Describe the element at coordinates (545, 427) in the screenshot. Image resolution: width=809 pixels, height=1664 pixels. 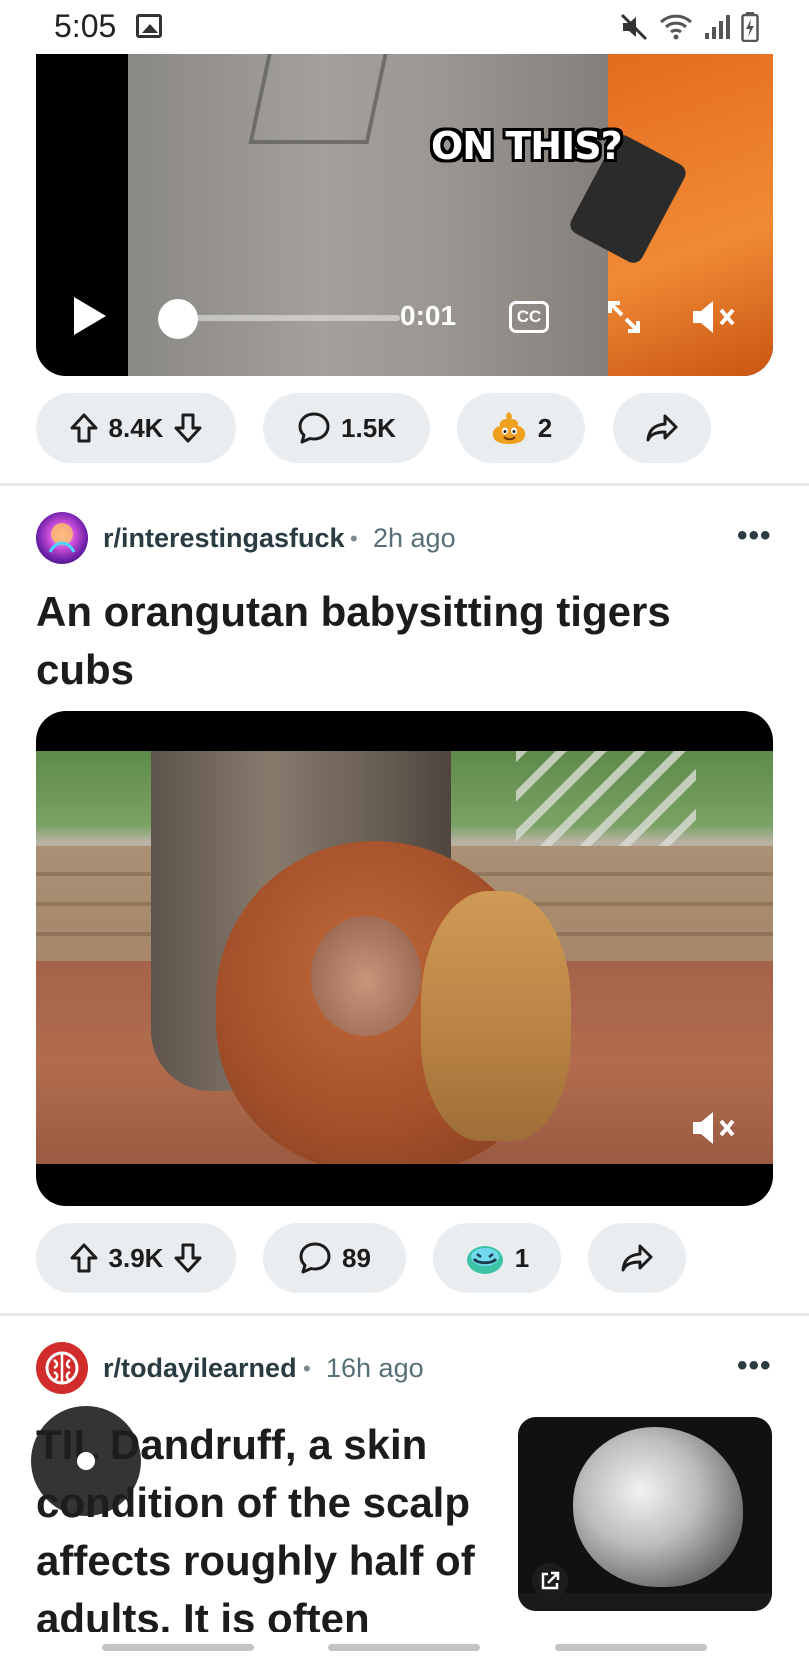
I see `award-count: 2` at that location.